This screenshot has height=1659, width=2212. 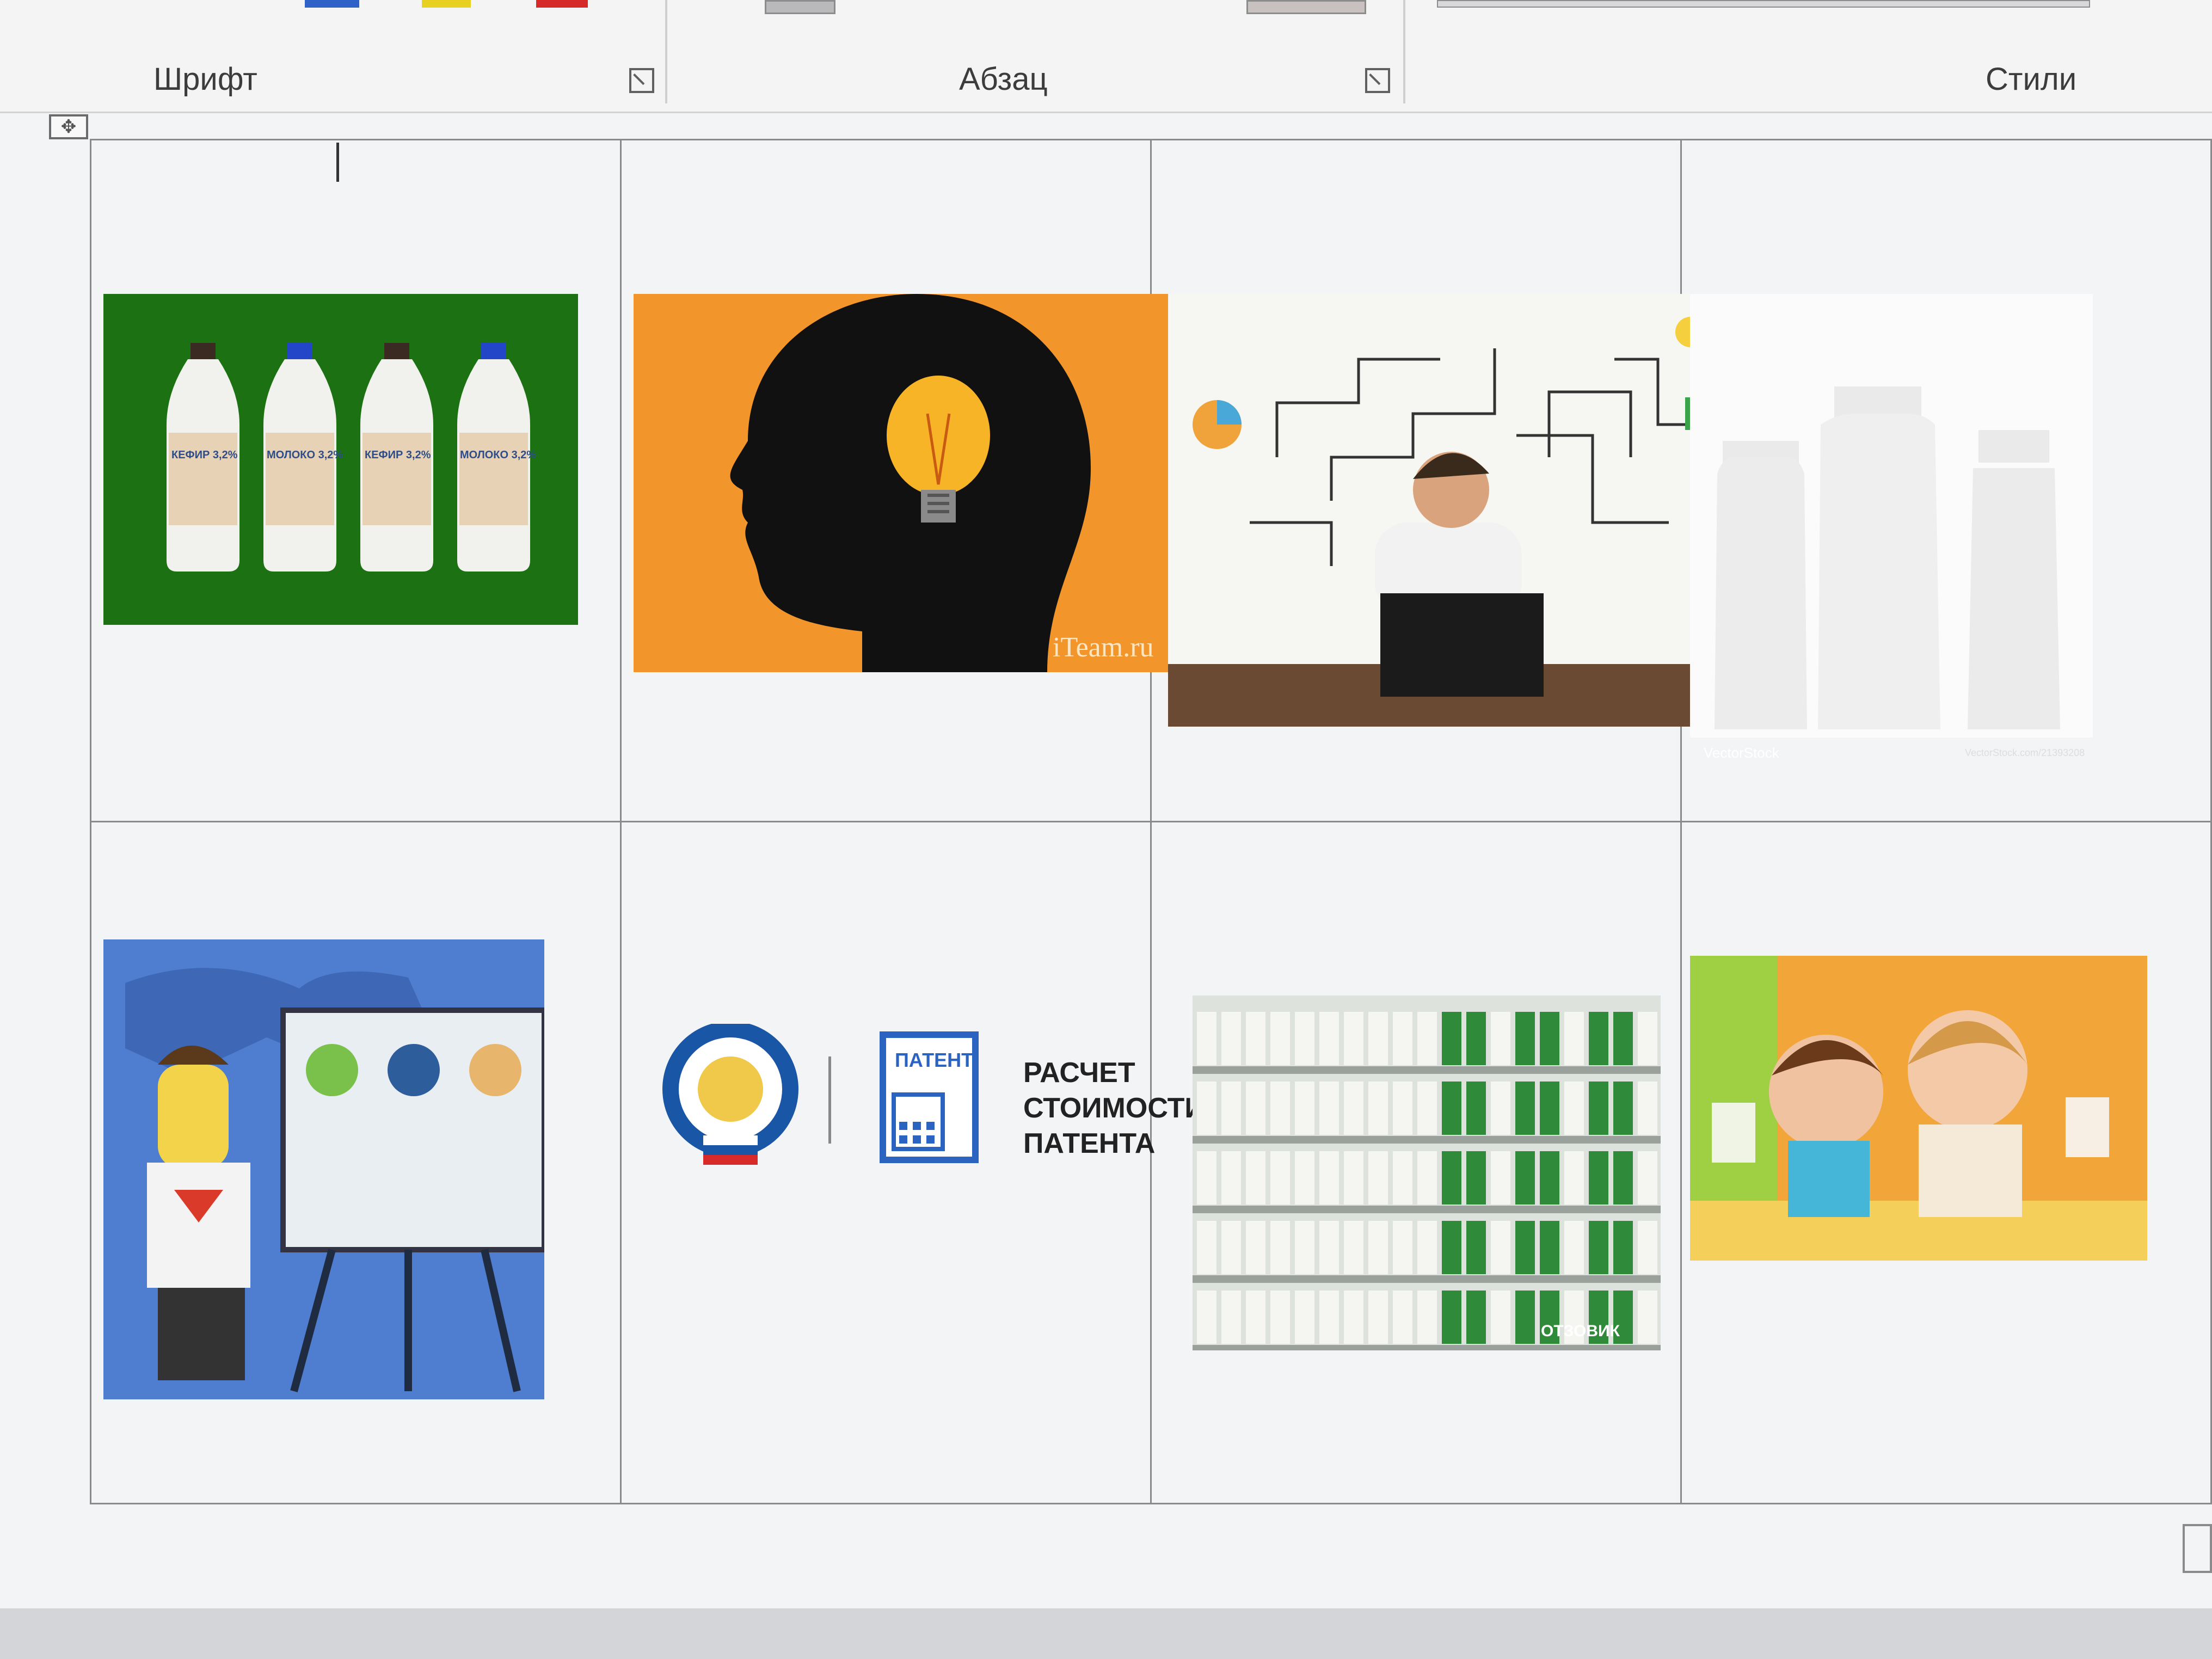 What do you see at coordinates (1580, 1331) in the screenshot?
I see `image-watermark: ОТЗОВИК` at bounding box center [1580, 1331].